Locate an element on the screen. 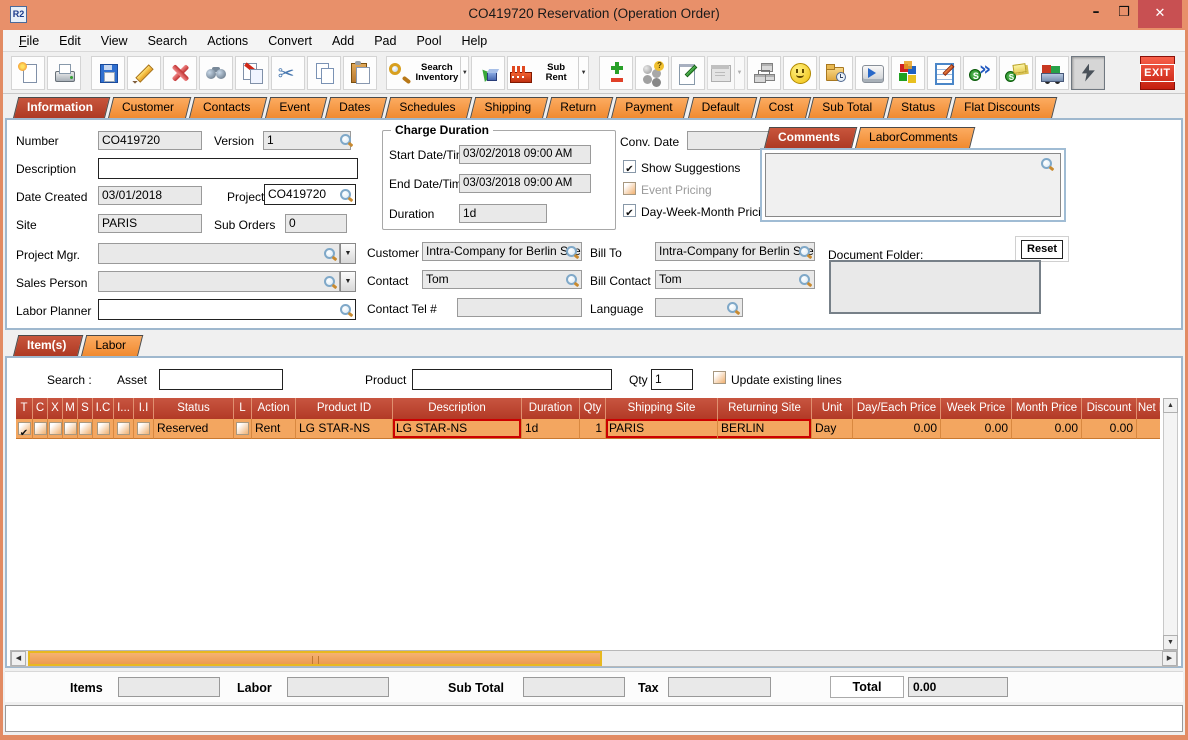 This screenshot has height=740, width=1188. main-tab-cost: Cost is located at coordinates (780, 107).